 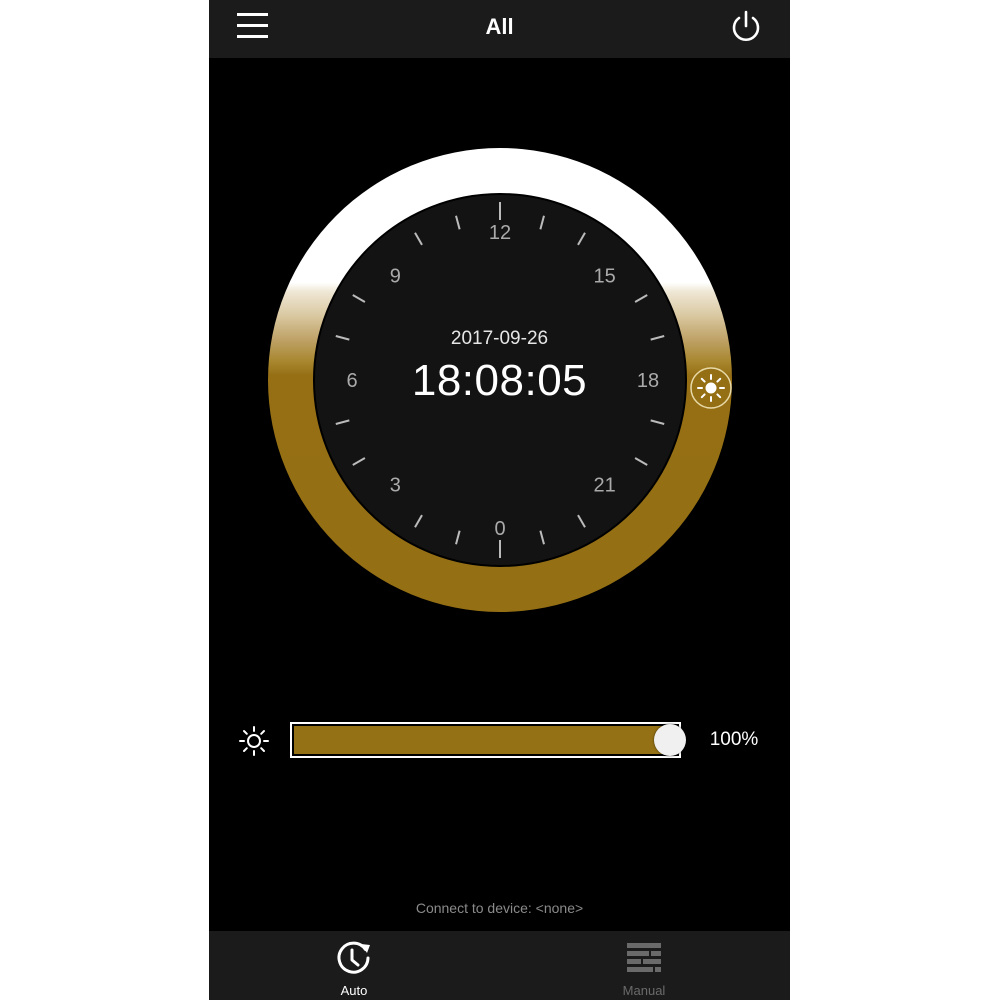 I want to click on dial-hour-label: 9, so click(x=395, y=276).